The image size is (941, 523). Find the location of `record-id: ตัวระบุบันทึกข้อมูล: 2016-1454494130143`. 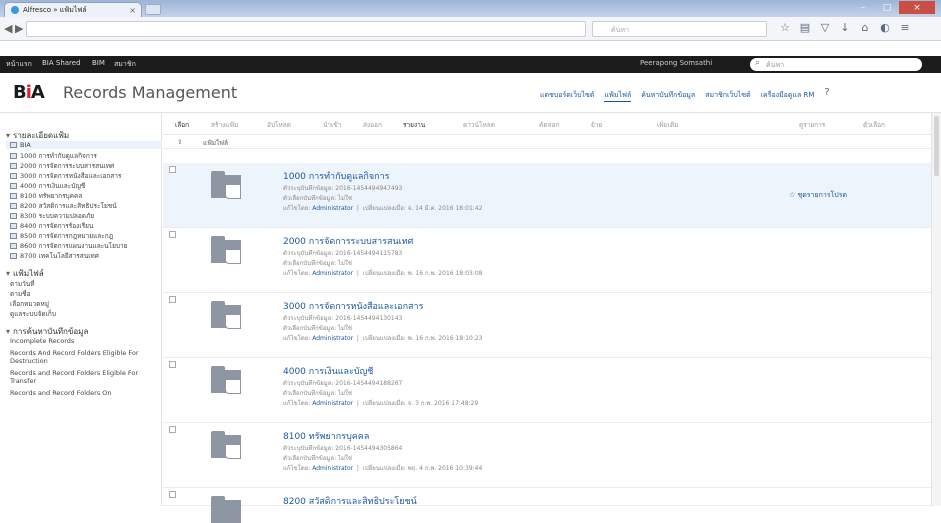

record-id: ตัวระบุบันทึกข้อมูล: 2016-1454494130143 is located at coordinates (343, 318).